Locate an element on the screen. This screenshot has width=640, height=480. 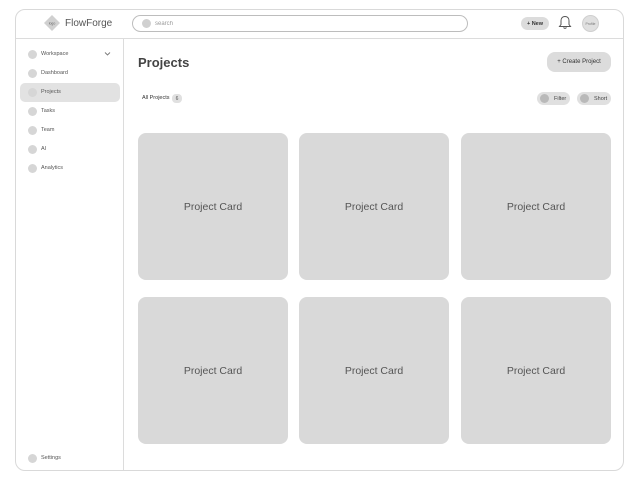
bell-icon is located at coordinates (565, 22).